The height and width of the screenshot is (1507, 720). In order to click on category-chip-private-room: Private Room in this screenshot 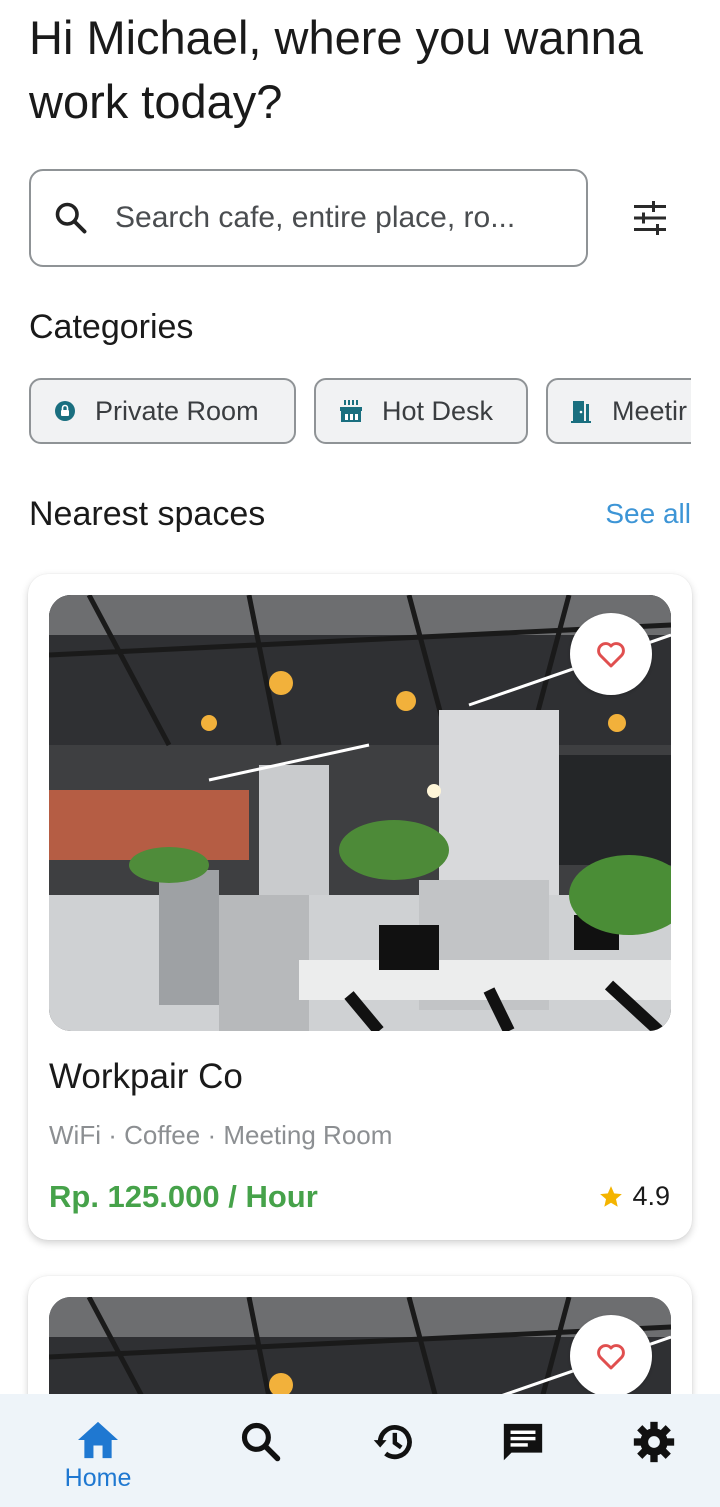, I will do `click(162, 411)`.